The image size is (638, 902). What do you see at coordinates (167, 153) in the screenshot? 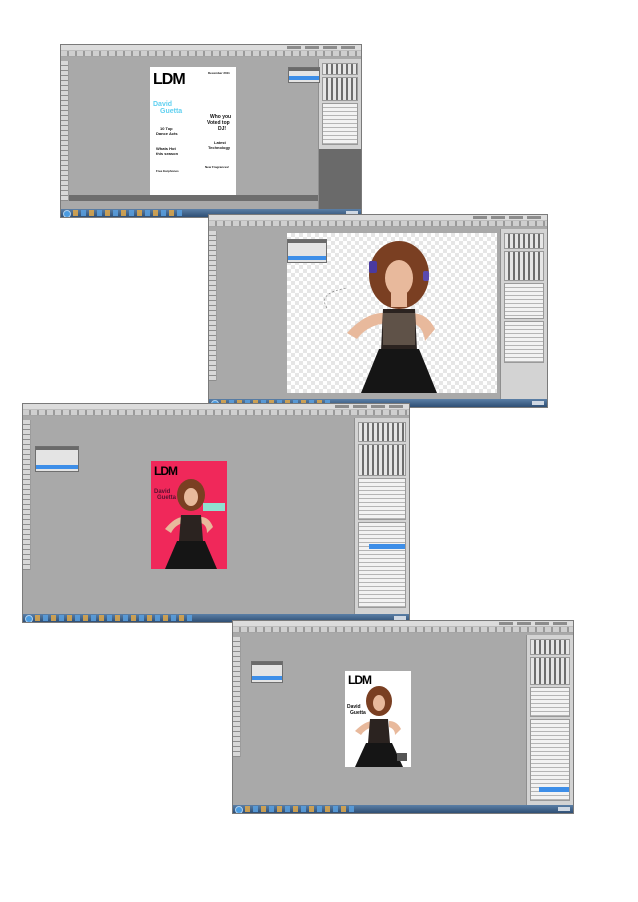
I see `cover-left-low-2: this season` at bounding box center [167, 153].